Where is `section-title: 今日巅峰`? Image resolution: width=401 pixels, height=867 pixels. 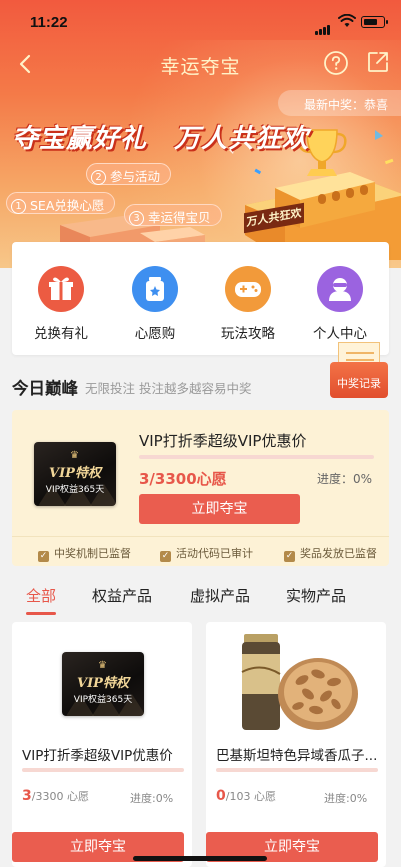 section-title: 今日巅峰 is located at coordinates (45, 388).